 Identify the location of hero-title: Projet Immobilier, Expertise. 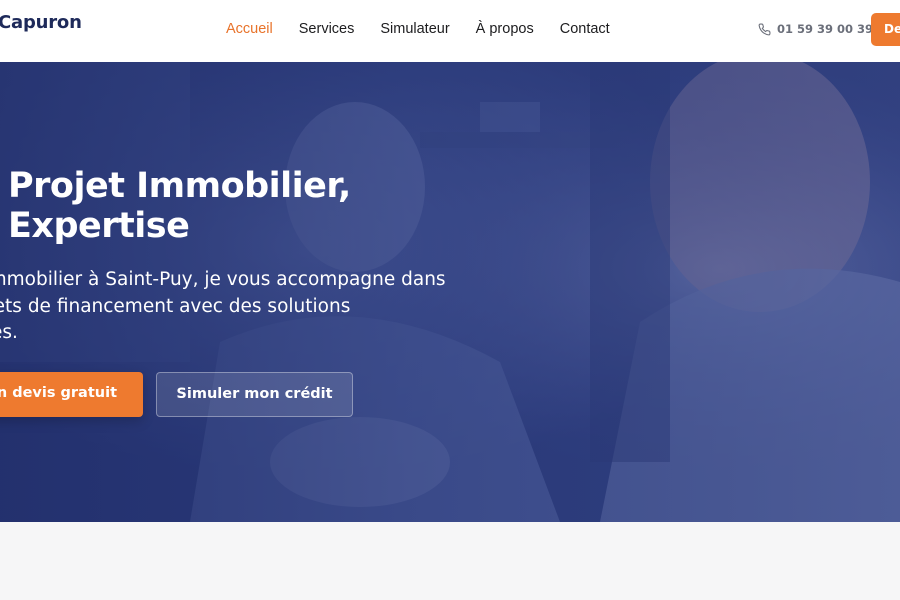
(179, 206).